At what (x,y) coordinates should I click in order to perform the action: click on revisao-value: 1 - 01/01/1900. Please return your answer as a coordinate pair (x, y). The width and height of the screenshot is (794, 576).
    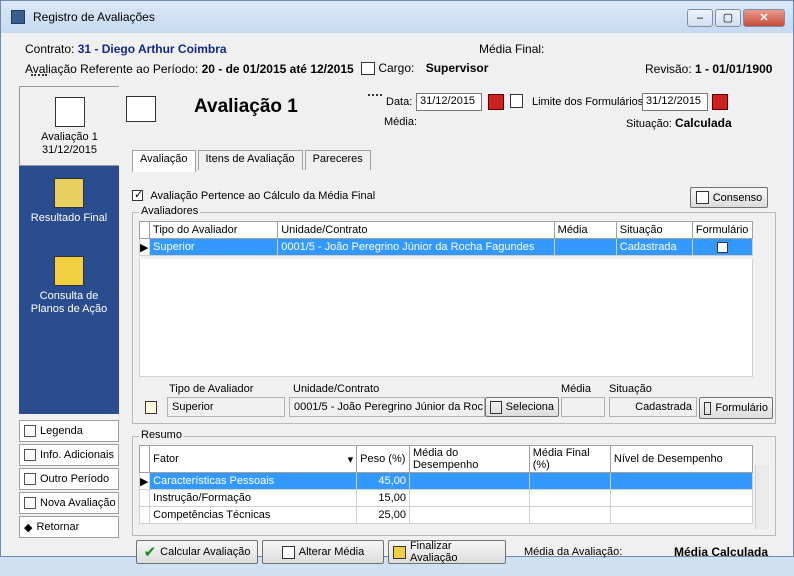
    Looking at the image, I should click on (734, 69).